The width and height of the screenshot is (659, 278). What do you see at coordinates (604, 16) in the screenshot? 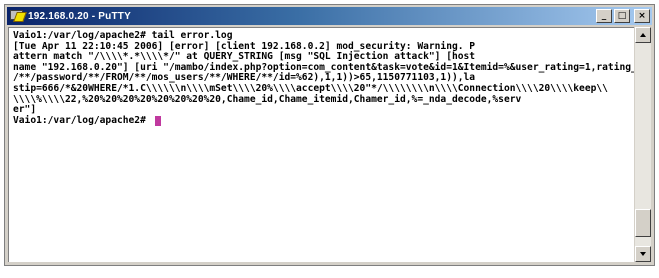
I see `minimize-button: _` at bounding box center [604, 16].